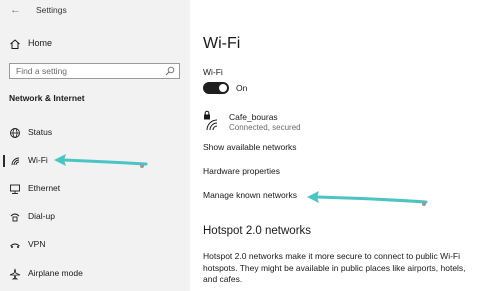 The width and height of the screenshot is (479, 291). I want to click on connected-network: Cafe_bouras Connected, secured, so click(303, 123).